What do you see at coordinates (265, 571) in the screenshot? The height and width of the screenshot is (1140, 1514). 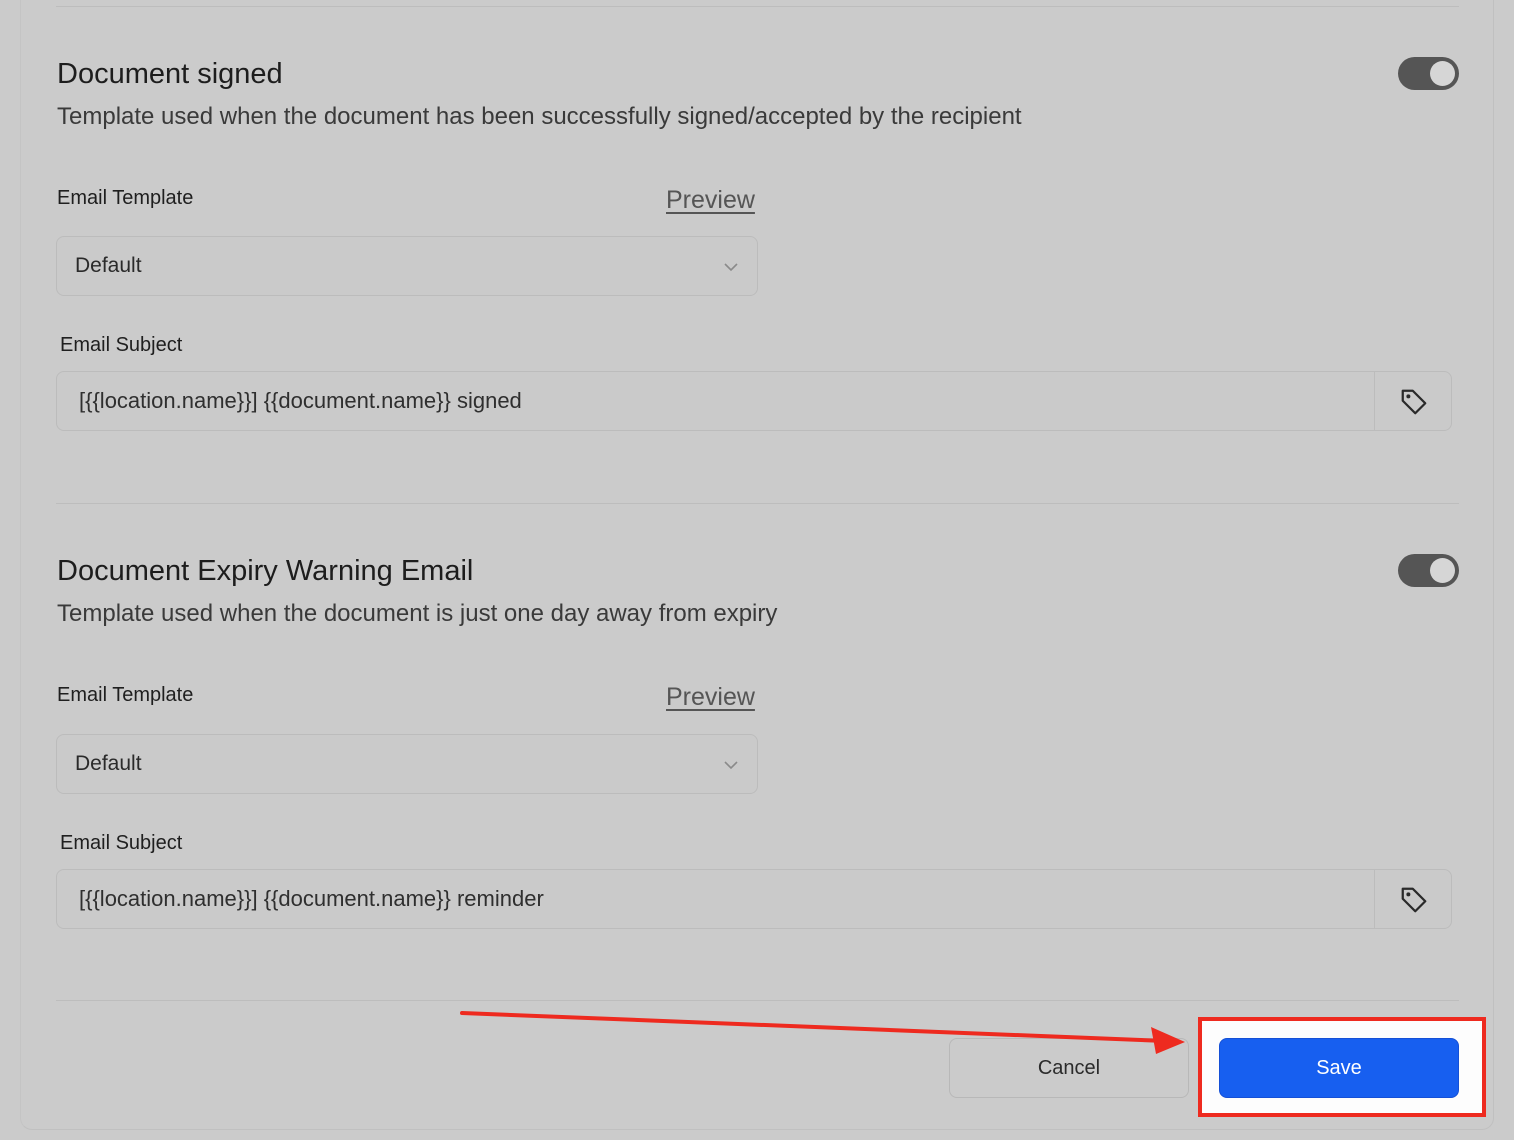 I see `section-title-expiry-warning: Document Expiry Warning Email` at bounding box center [265, 571].